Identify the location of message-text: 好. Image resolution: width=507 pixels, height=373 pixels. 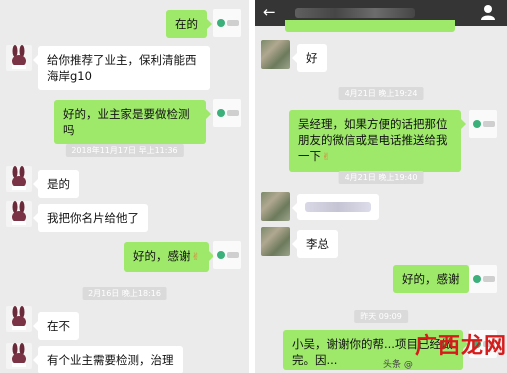
(312, 58).